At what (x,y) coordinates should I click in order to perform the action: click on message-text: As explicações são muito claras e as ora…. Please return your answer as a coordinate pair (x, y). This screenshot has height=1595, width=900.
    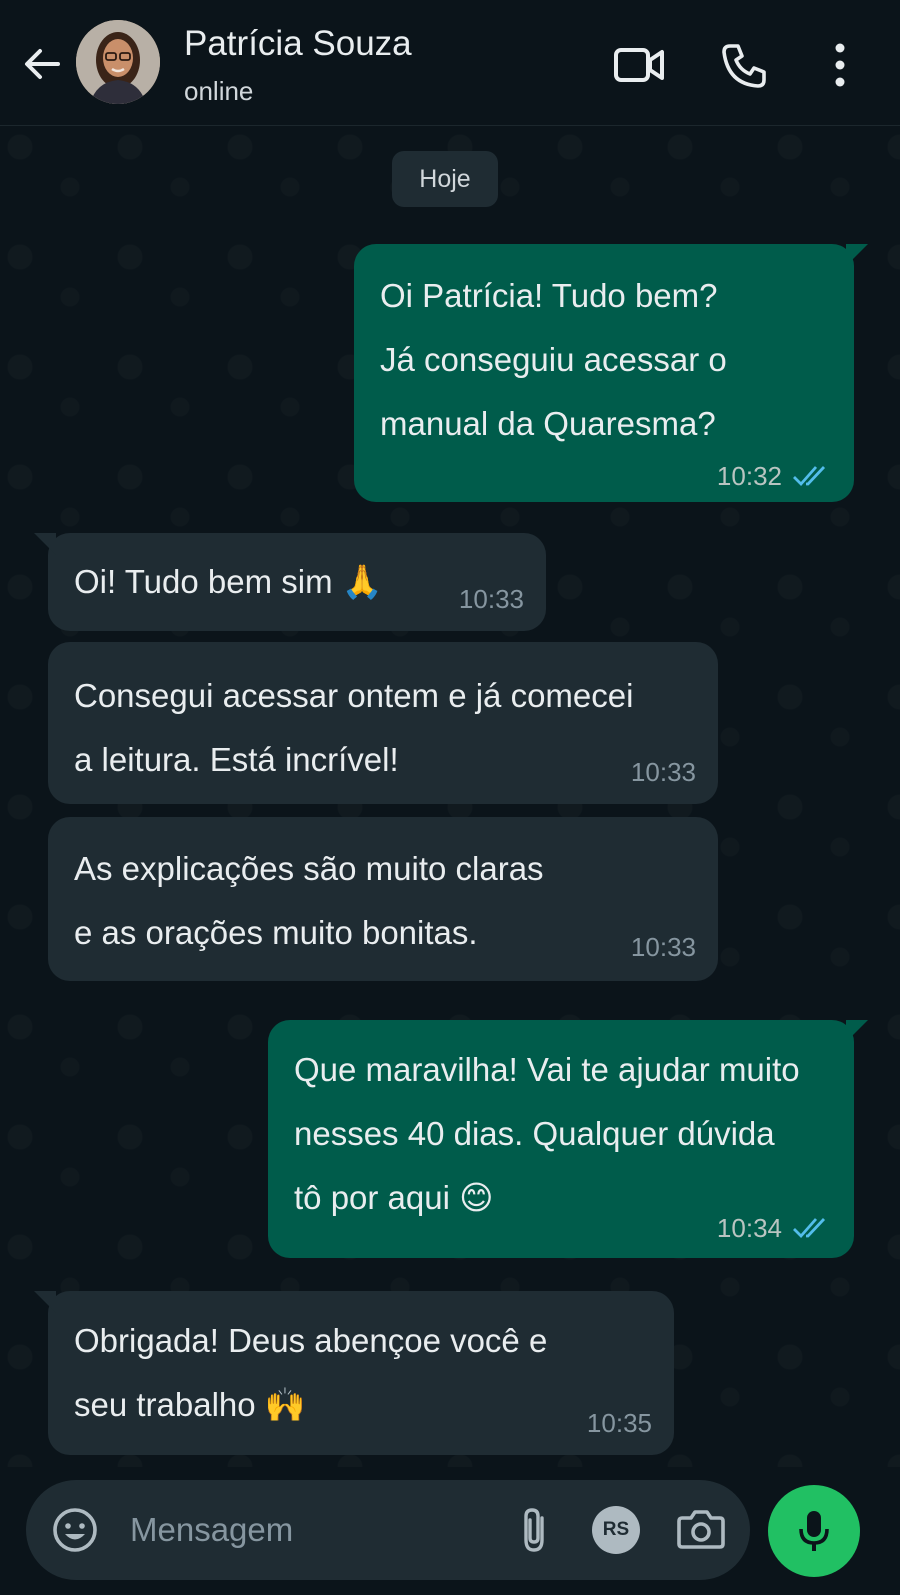
    Looking at the image, I should click on (309, 900).